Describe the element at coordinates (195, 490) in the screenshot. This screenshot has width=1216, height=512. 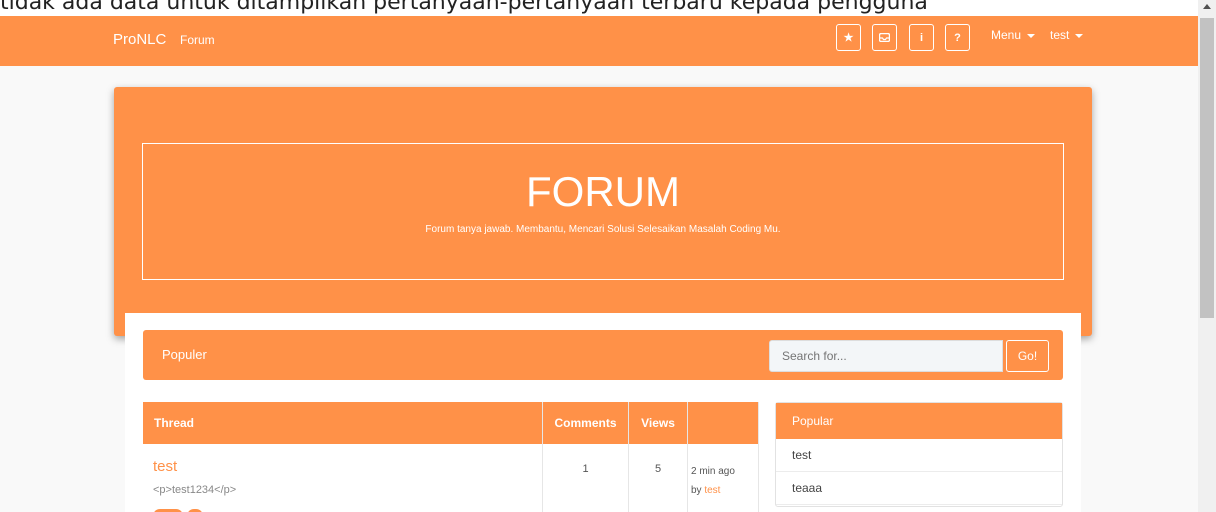
I see `thread-excerpt: <p>test1234</p>` at that location.